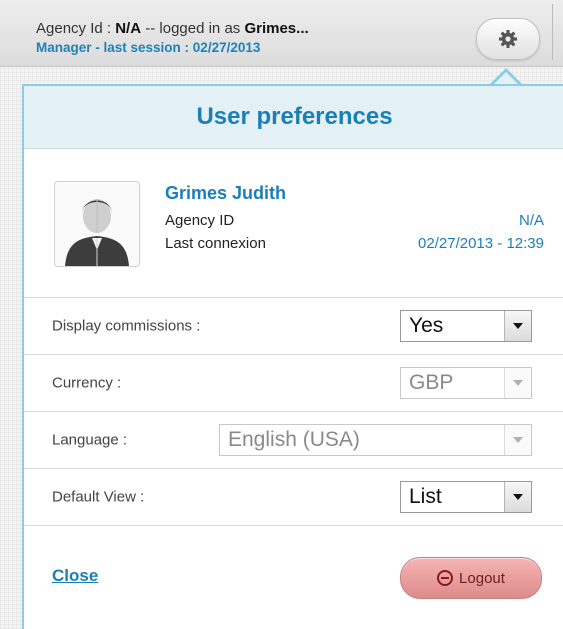 This screenshot has width=563, height=629. What do you see at coordinates (98, 497) in the screenshot?
I see `default-view-label: Default View :` at bounding box center [98, 497].